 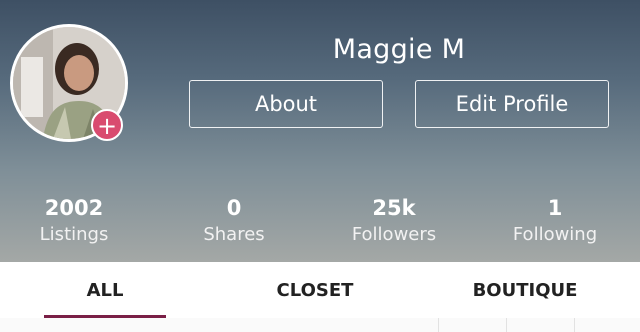 What do you see at coordinates (234, 222) in the screenshot?
I see `stat-shares: 0 Shares` at bounding box center [234, 222].